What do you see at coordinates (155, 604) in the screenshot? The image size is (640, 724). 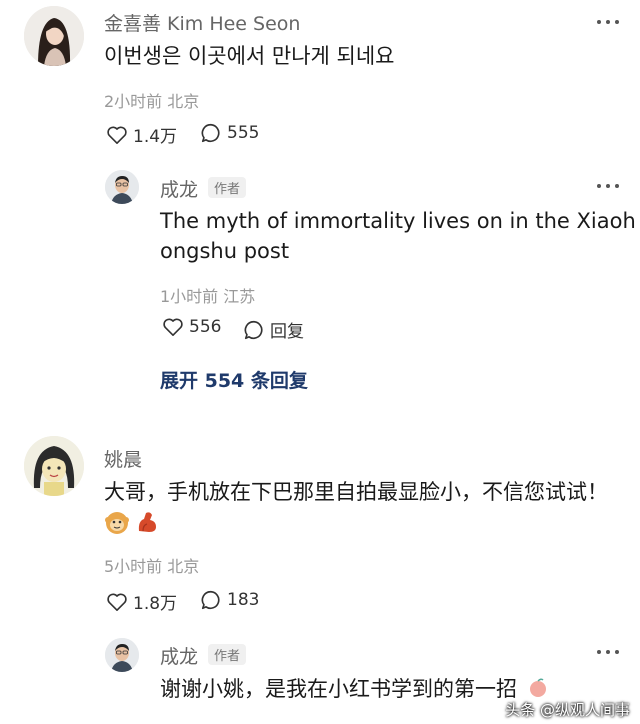 I see `like-count: 1.8万` at bounding box center [155, 604].